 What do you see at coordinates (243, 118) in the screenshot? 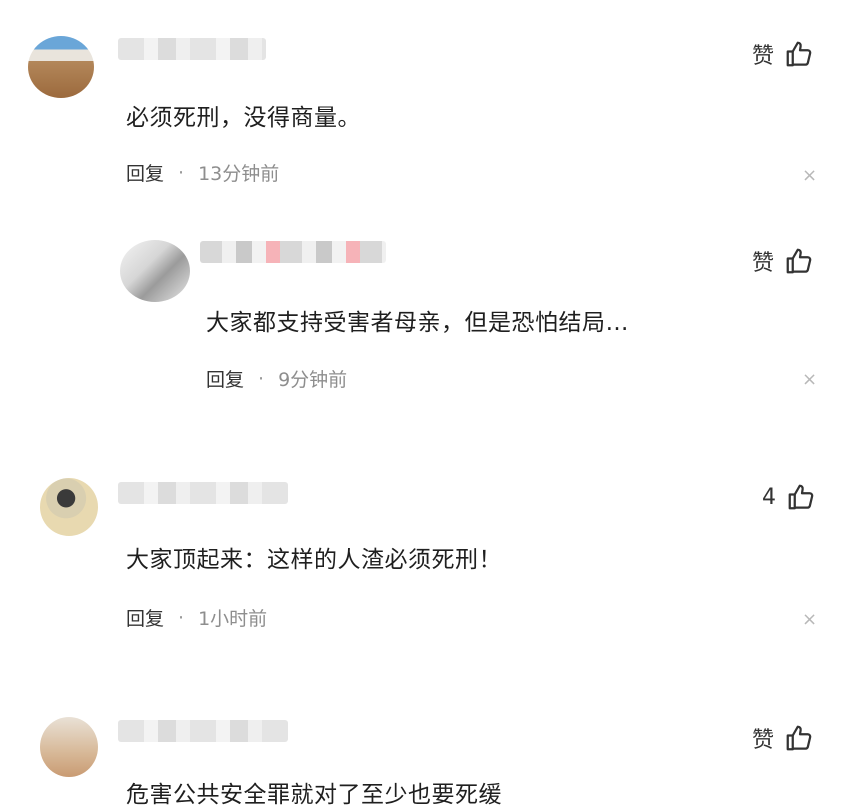
I see `comment-text: 必须死刑，没得商量。` at bounding box center [243, 118].